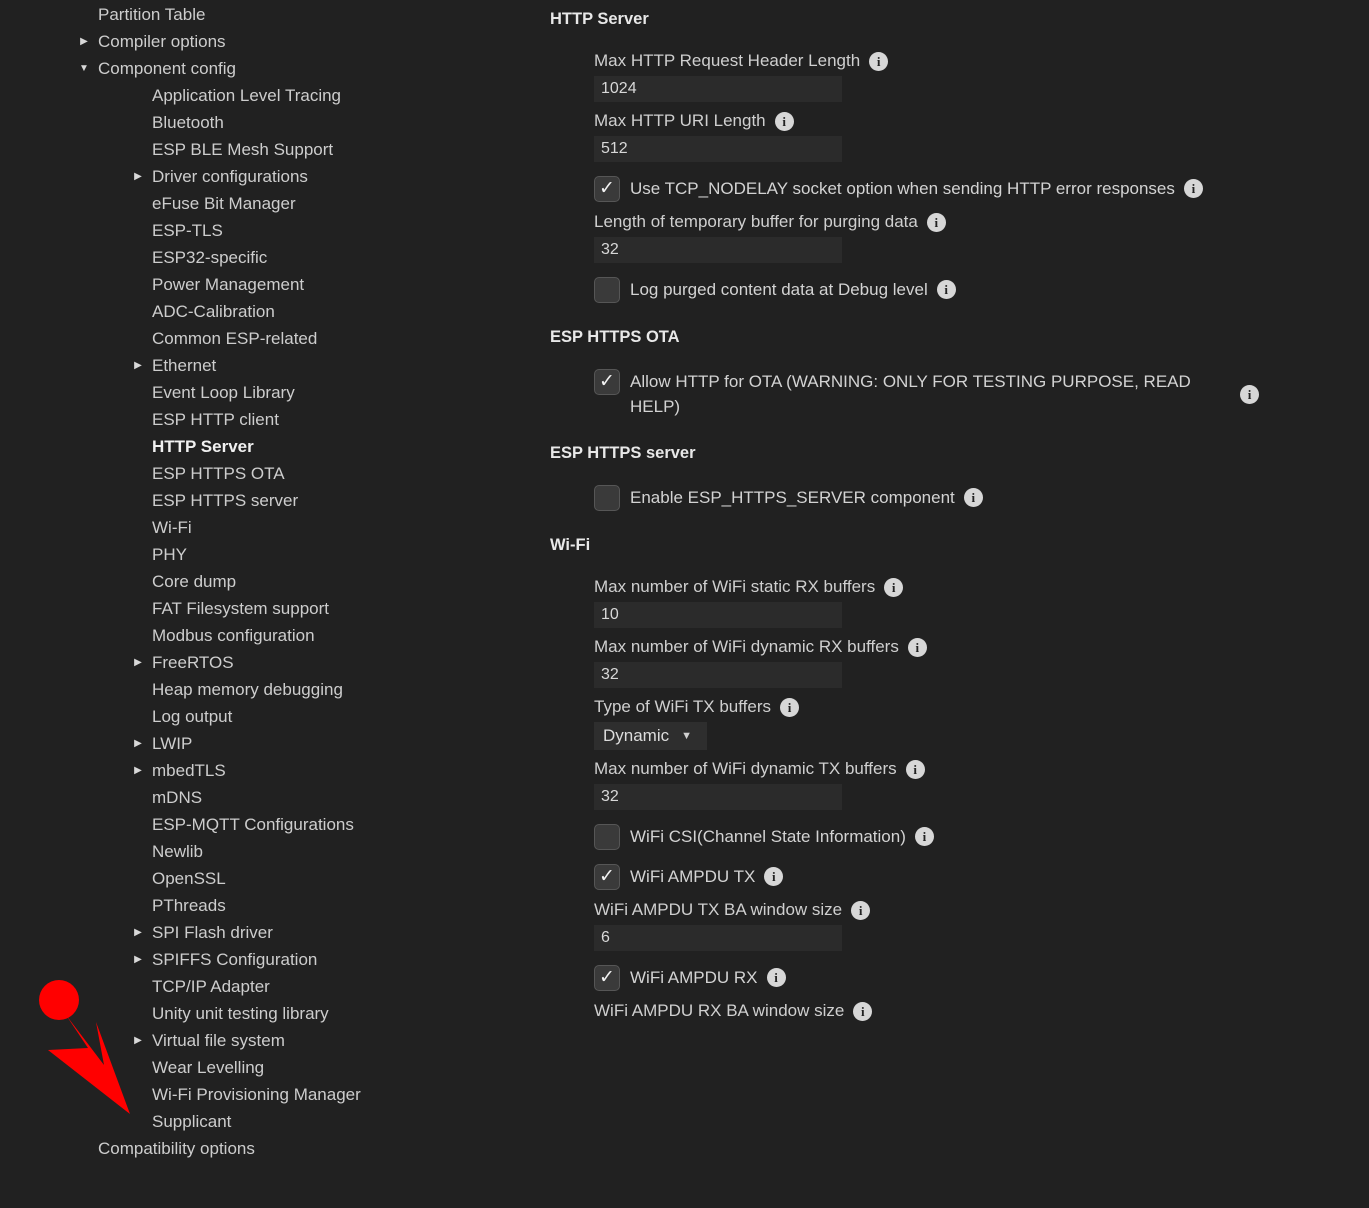  I want to click on checkbox-wifi-csi-channel-state-information, so click(607, 837).